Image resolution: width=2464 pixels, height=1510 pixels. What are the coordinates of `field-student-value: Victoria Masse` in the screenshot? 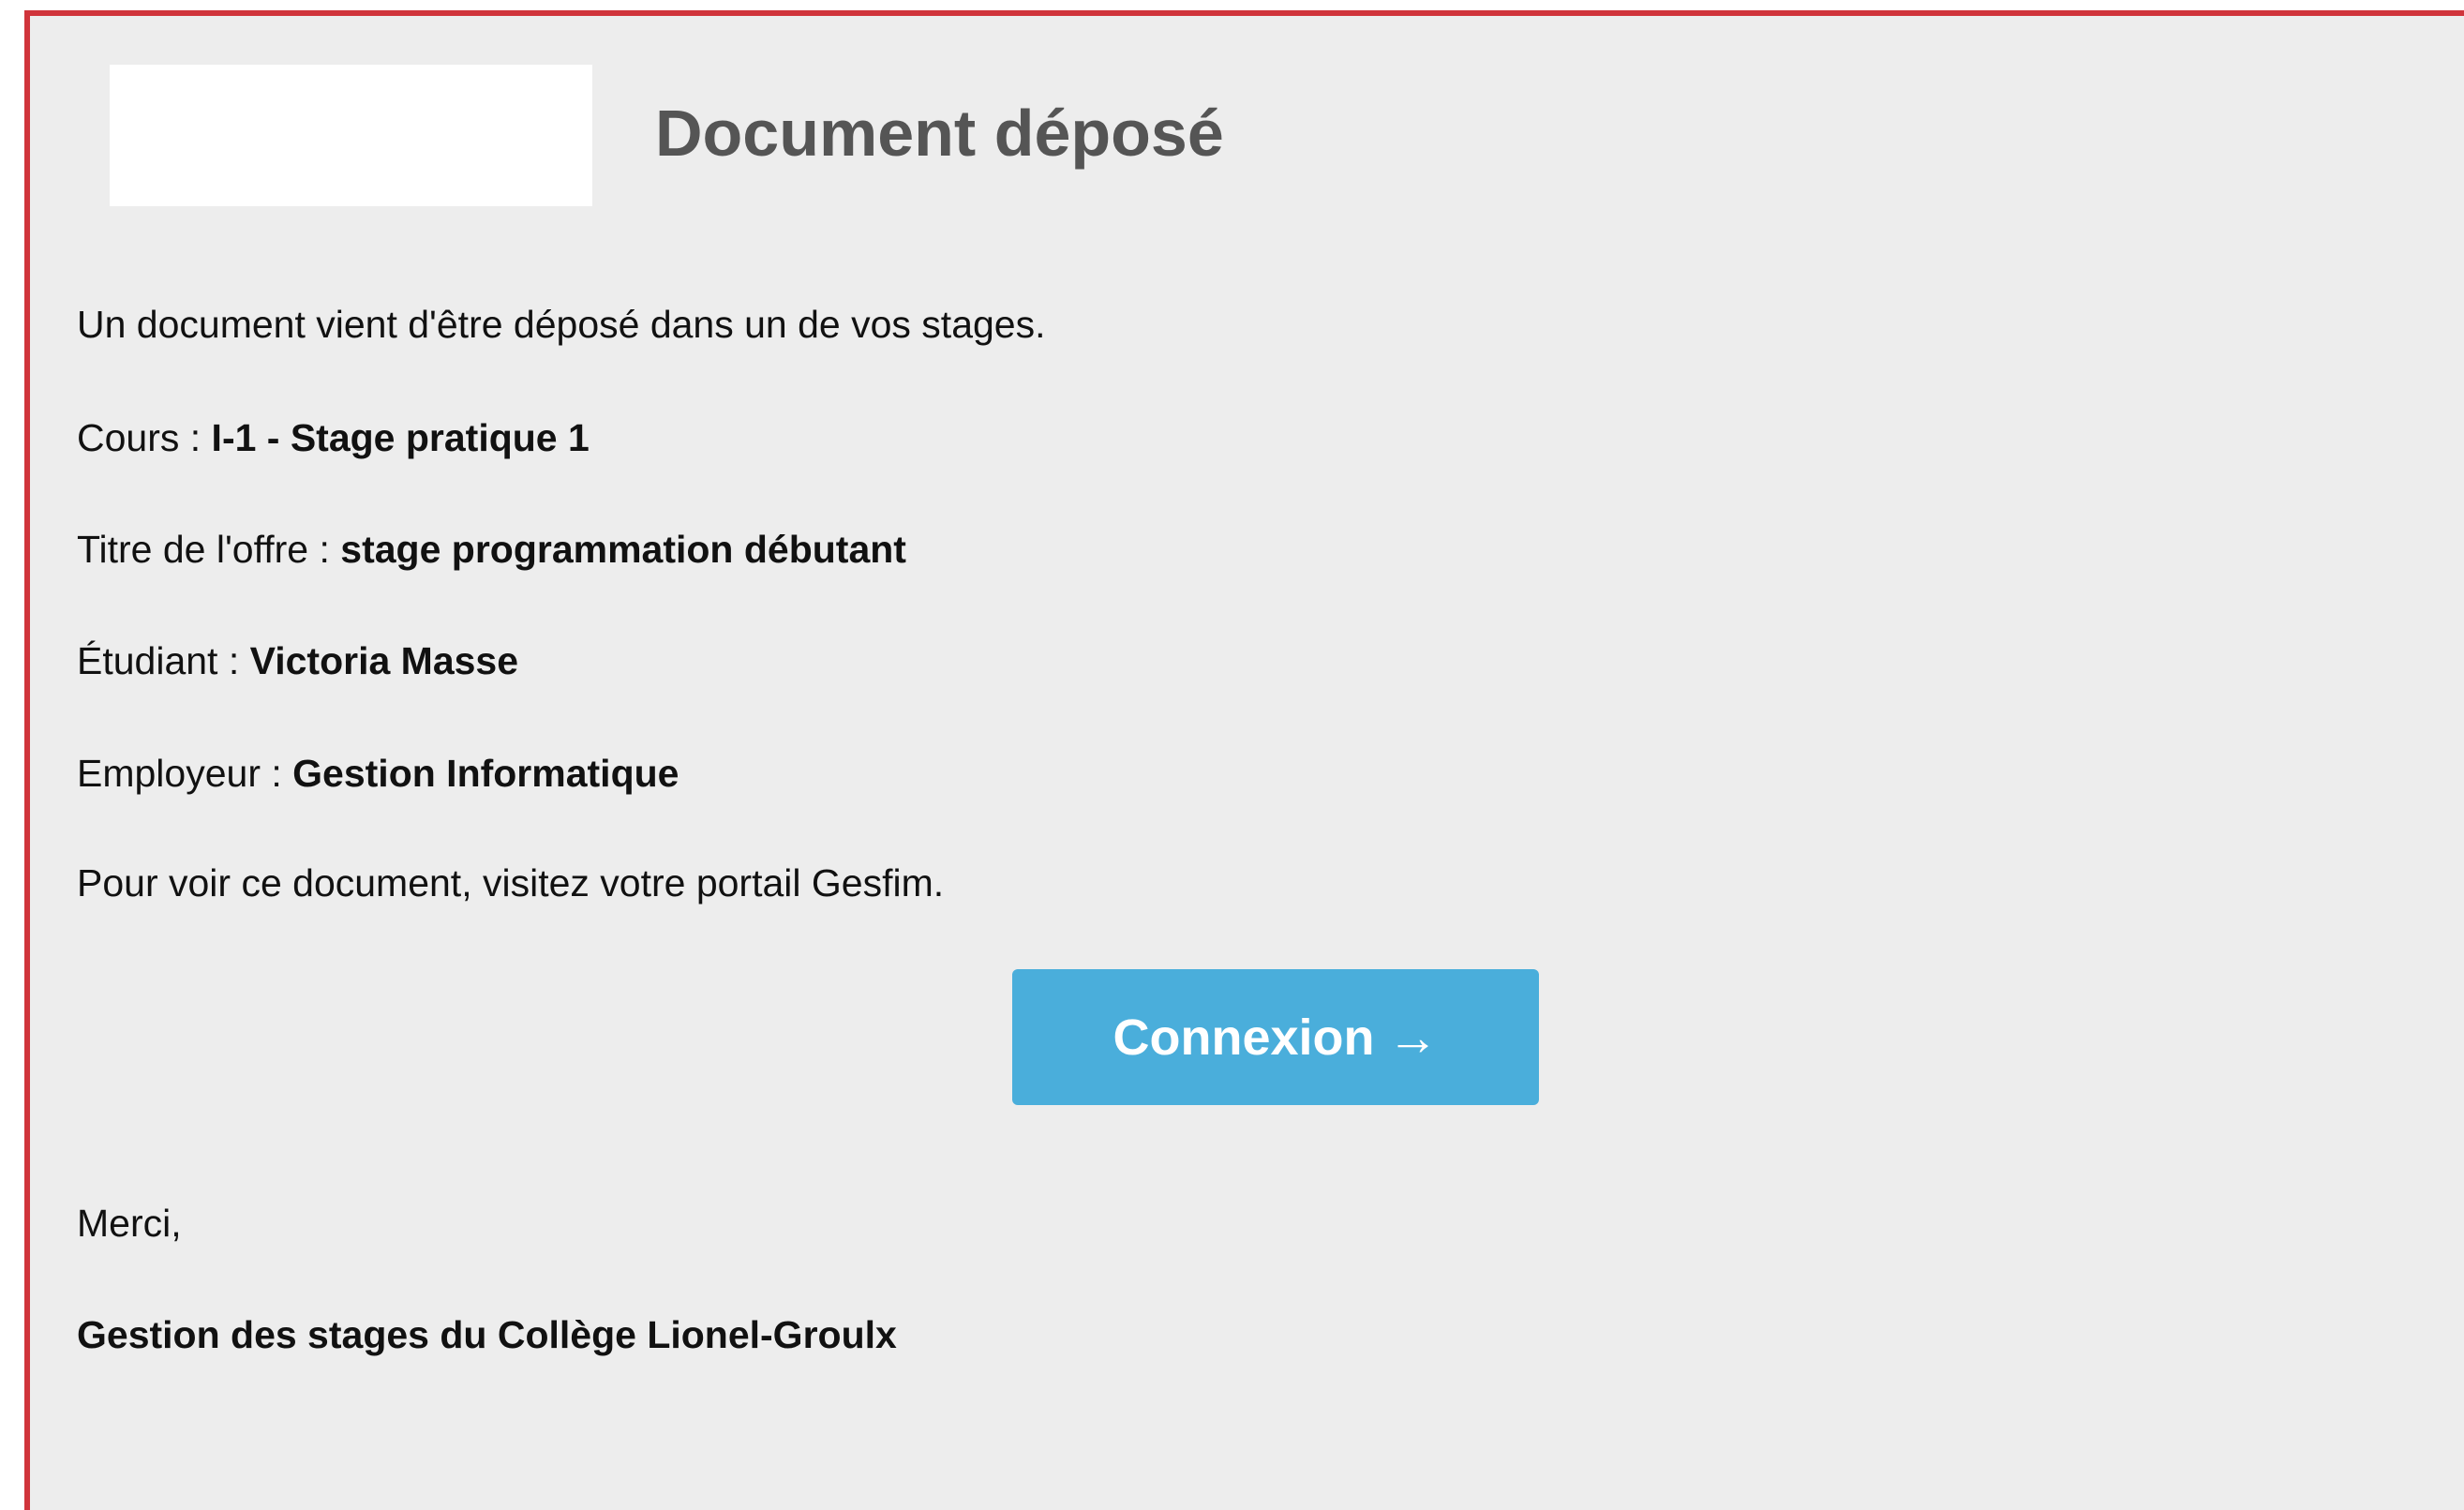 It's located at (384, 660).